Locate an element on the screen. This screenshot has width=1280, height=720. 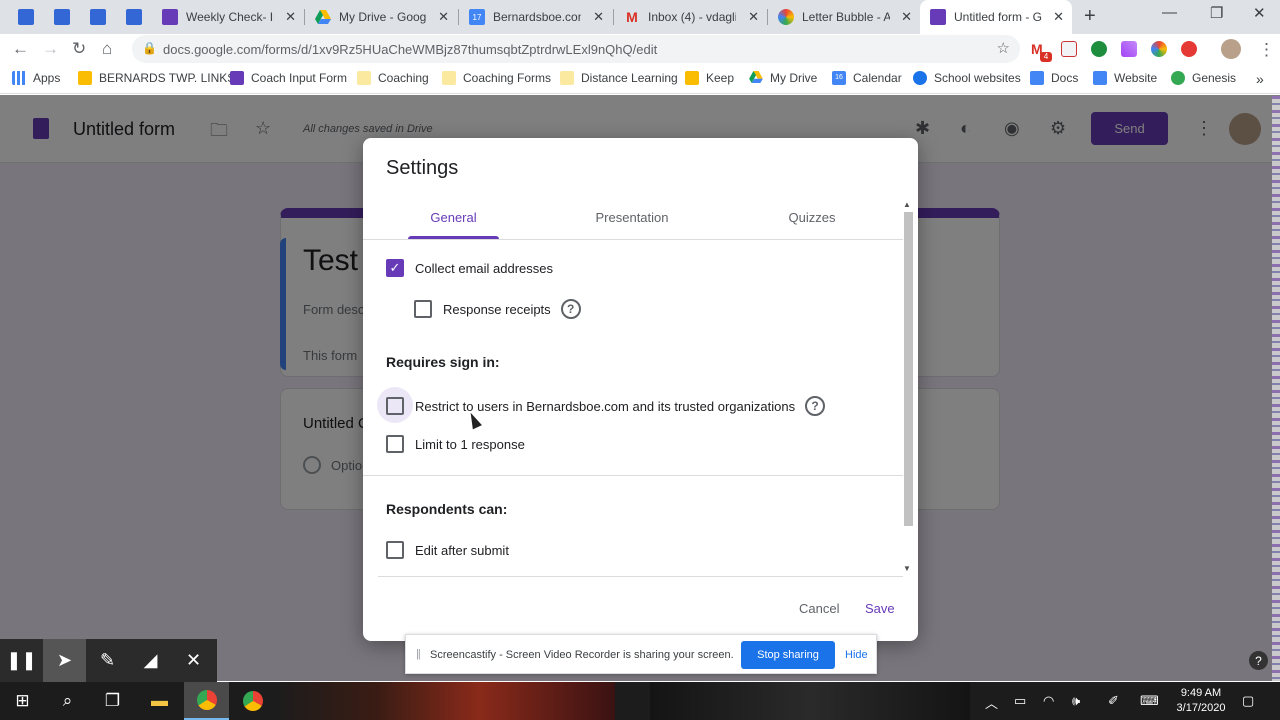
dialog-scrollbar: ▲ ▼ is located at coordinates (908, 386).